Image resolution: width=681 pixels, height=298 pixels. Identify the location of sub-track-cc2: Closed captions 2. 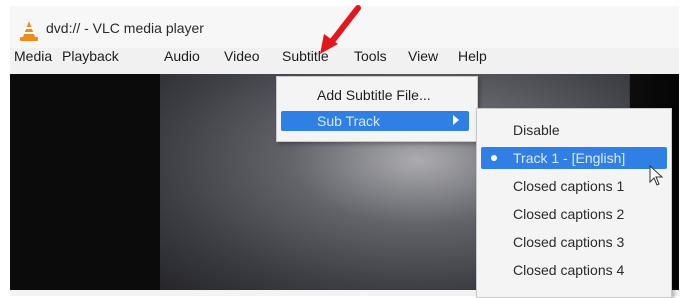
(574, 215).